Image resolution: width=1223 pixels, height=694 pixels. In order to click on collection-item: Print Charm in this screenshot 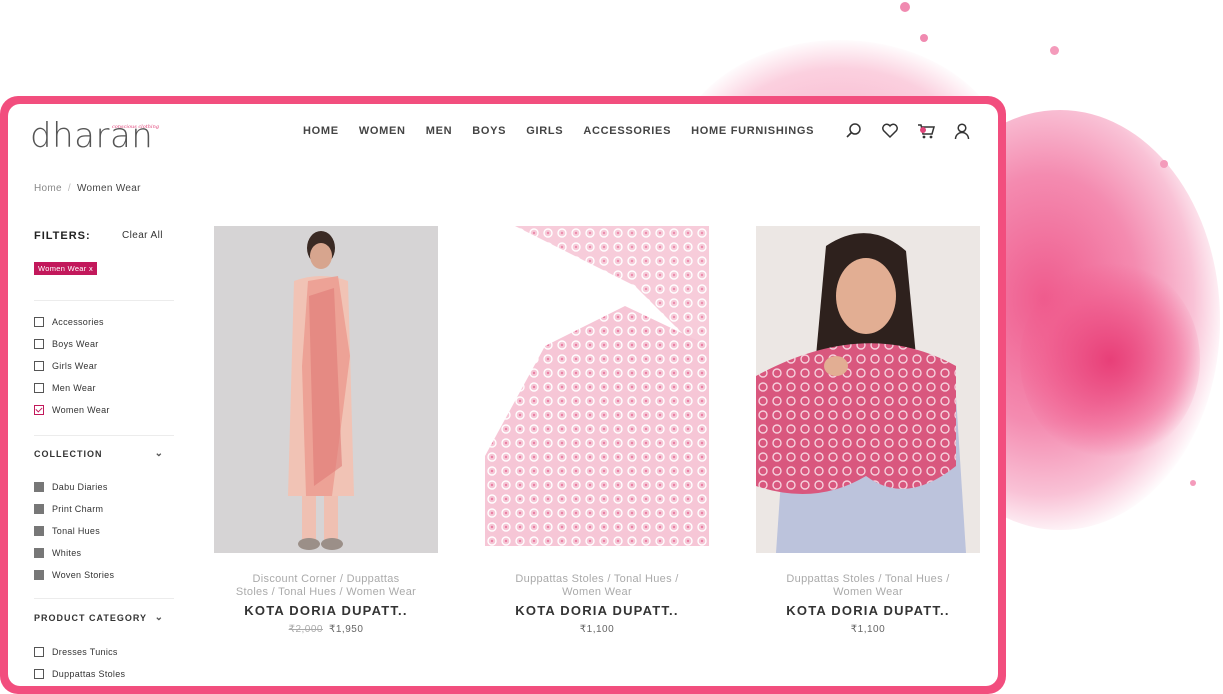, I will do `click(74, 509)`.